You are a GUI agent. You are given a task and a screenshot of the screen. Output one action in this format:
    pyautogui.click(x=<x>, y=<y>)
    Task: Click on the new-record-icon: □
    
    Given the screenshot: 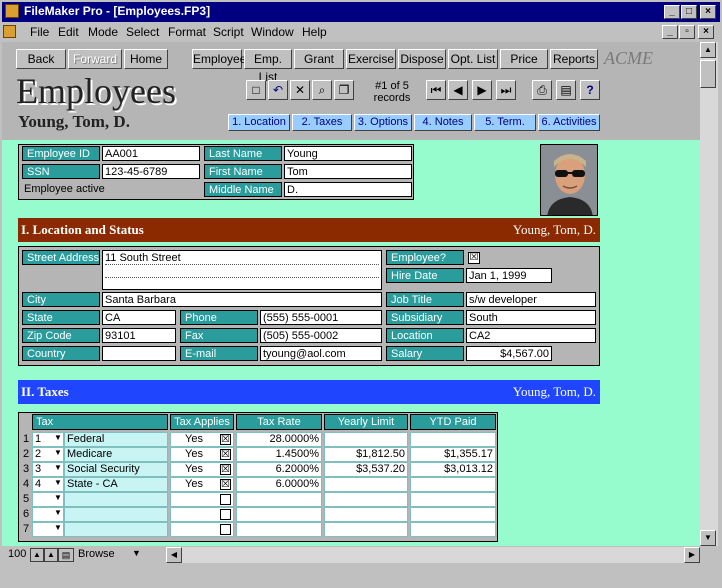 What is the action you would take?
    pyautogui.click(x=256, y=90)
    